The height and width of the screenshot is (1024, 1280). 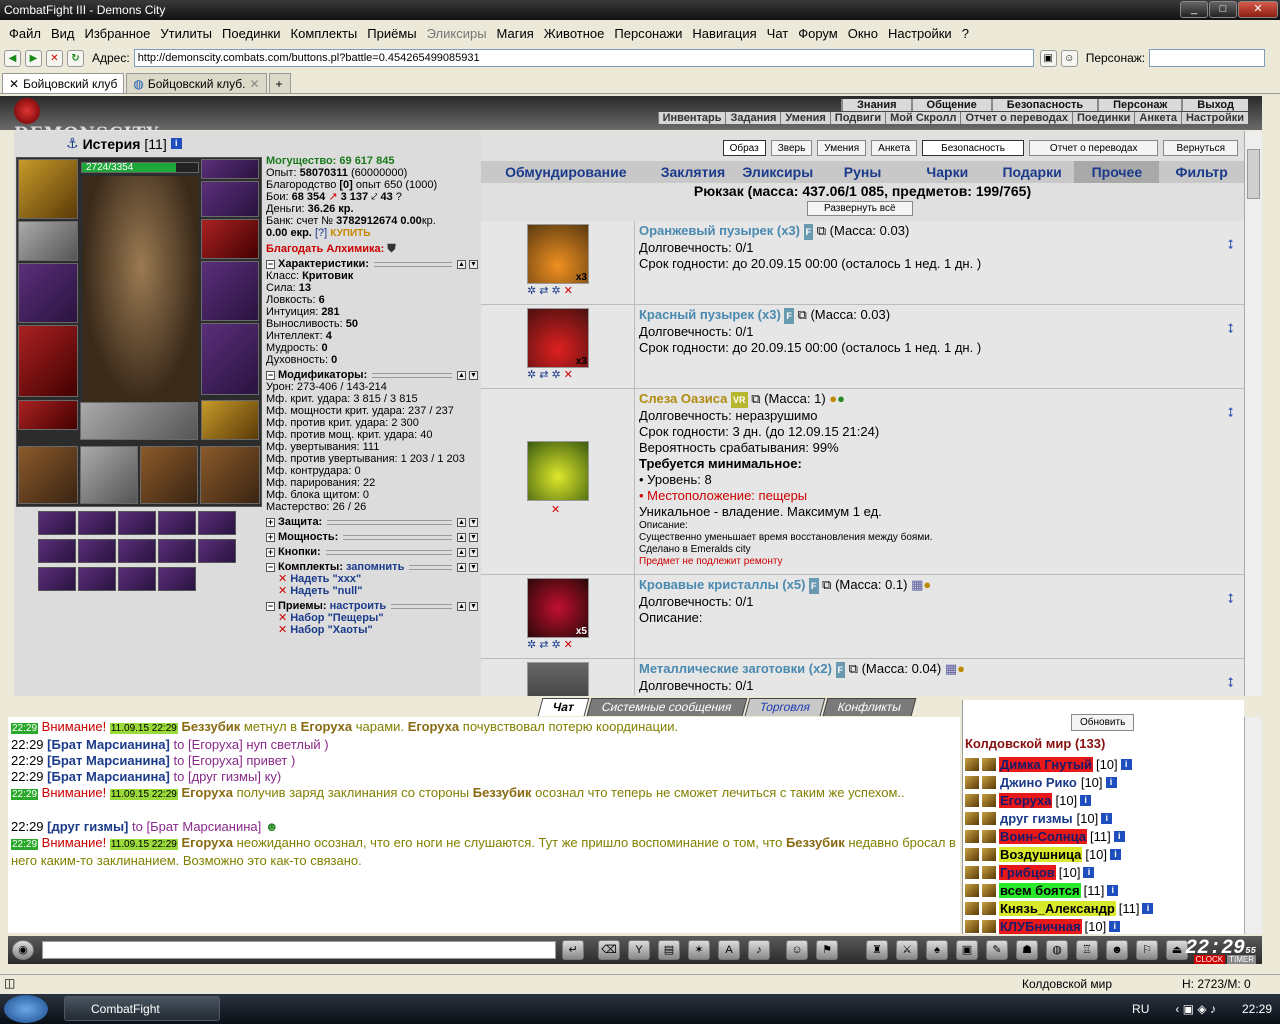 What do you see at coordinates (1104, 890) in the screenshot?
I see `user-row: всем боятся [11] i` at bounding box center [1104, 890].